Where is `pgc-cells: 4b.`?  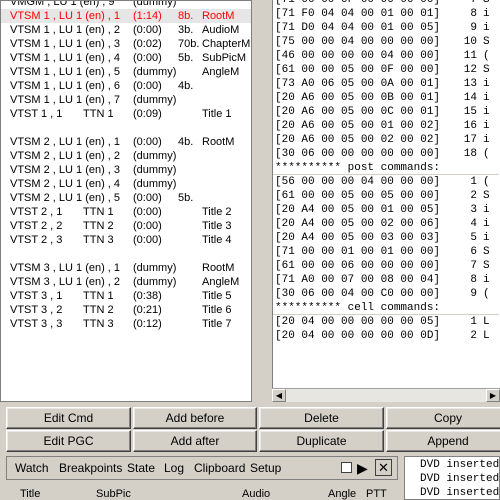
pgc-cells: 4b. is located at coordinates (186, 86).